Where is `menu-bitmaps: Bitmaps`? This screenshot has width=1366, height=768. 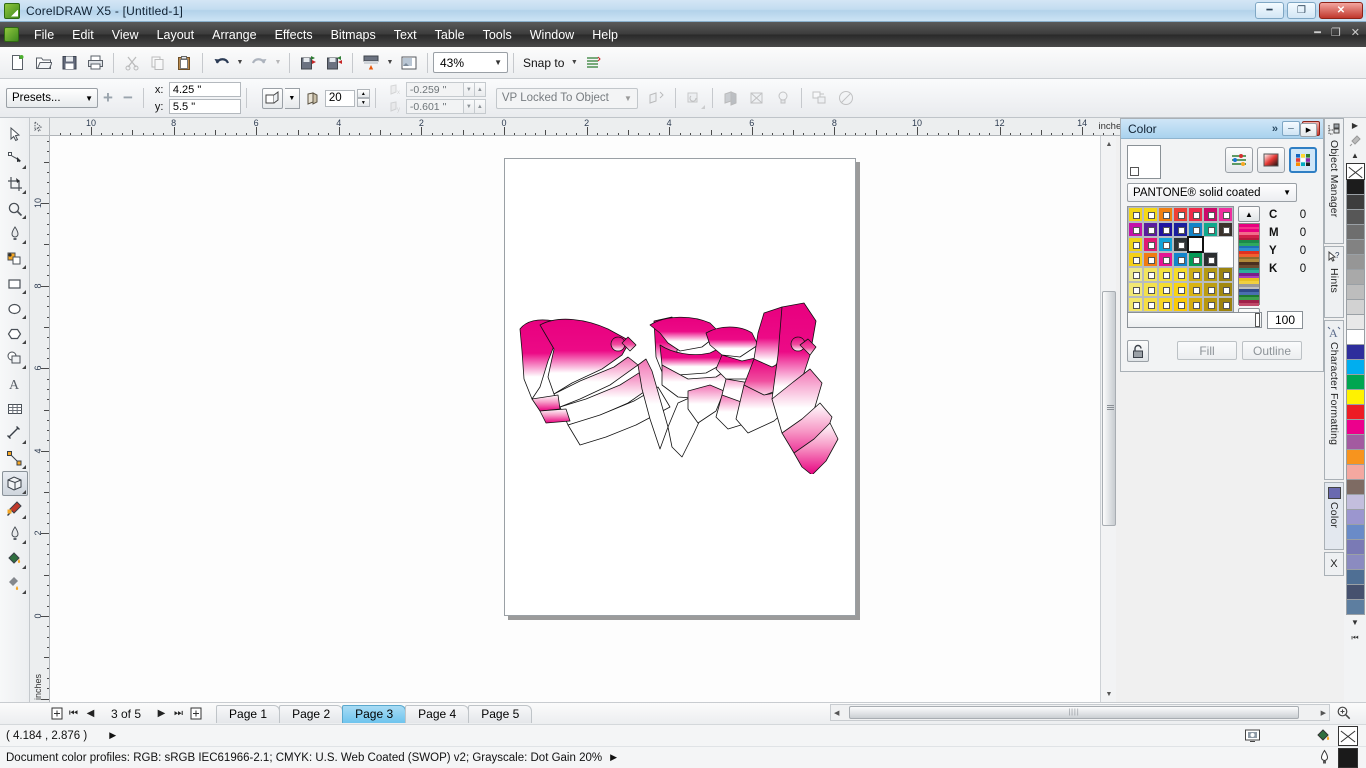 menu-bitmaps: Bitmaps is located at coordinates (353, 35).